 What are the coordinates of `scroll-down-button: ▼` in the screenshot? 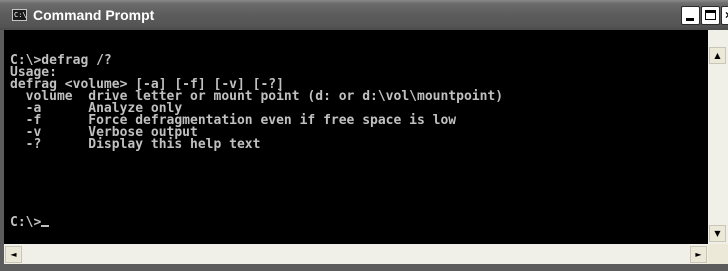 It's located at (717, 233).